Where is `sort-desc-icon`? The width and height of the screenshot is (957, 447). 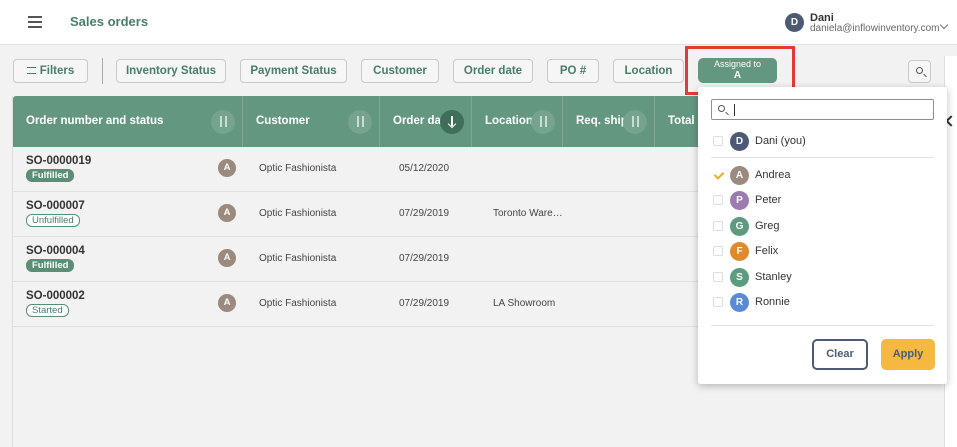
sort-desc-icon is located at coordinates (452, 122).